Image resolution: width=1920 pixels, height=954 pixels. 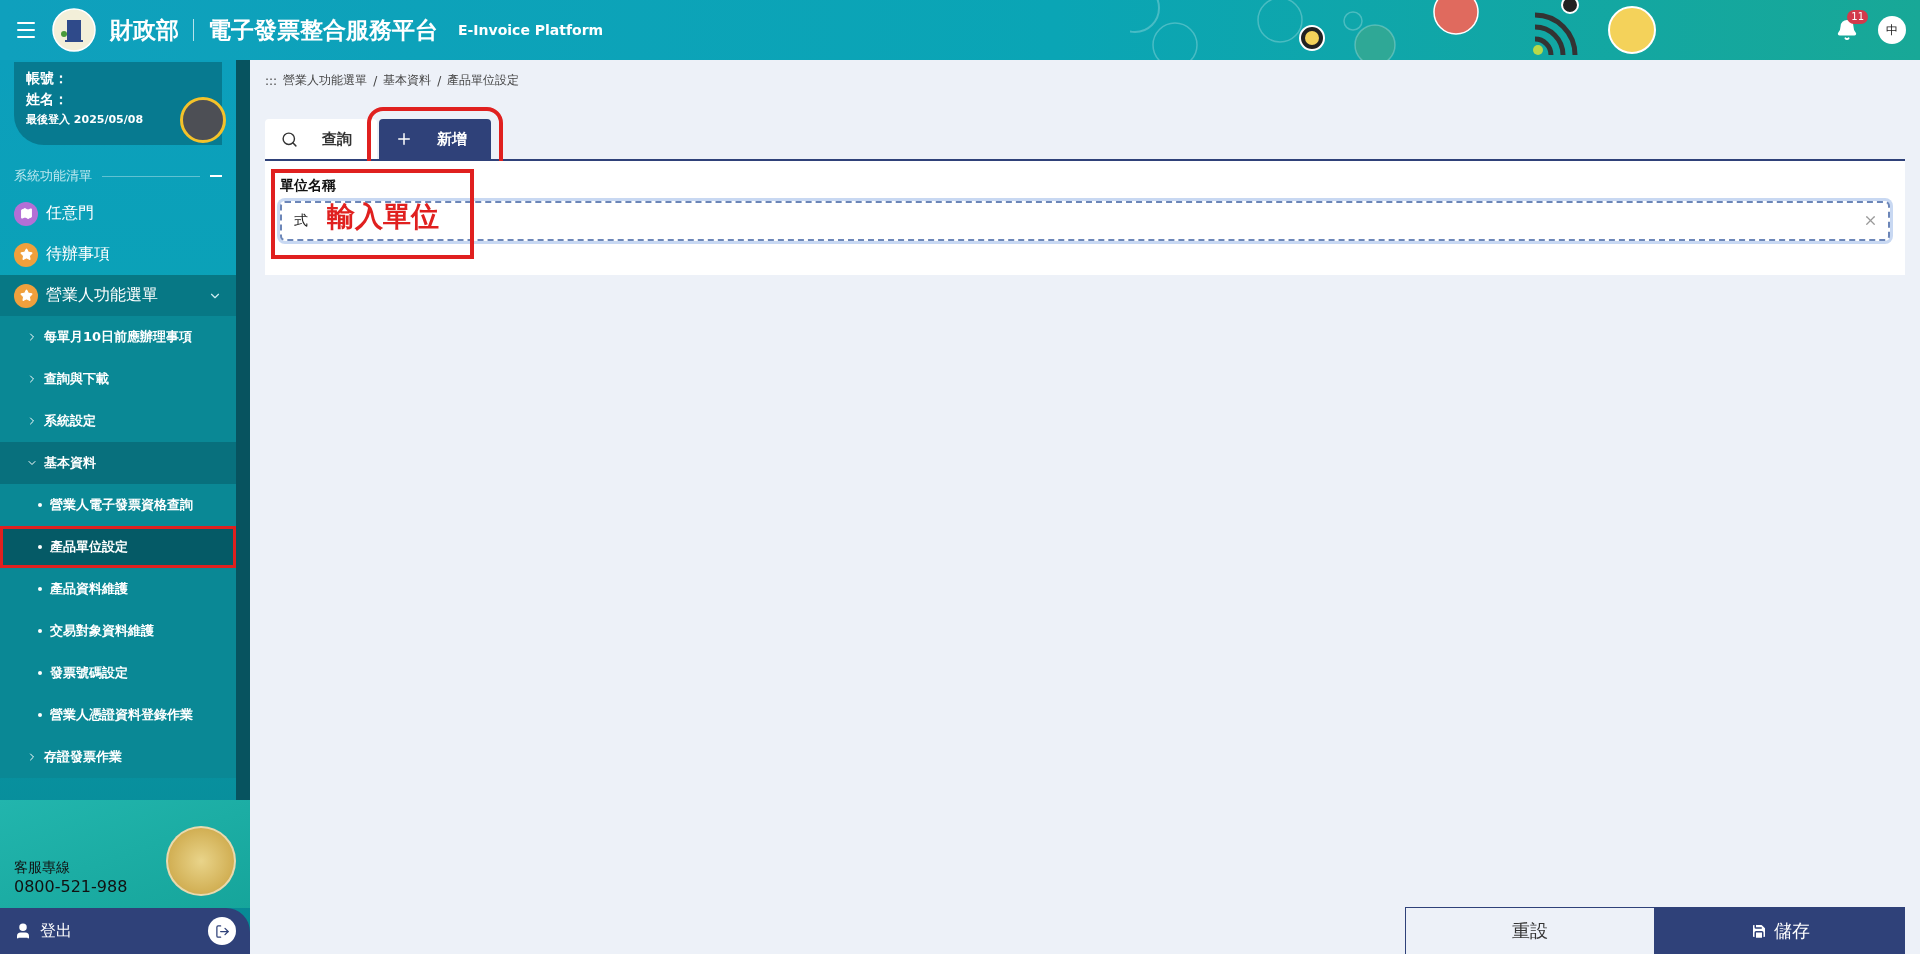 What do you see at coordinates (118, 547) in the screenshot?
I see `submenu-link: 產品單位設定` at bounding box center [118, 547].